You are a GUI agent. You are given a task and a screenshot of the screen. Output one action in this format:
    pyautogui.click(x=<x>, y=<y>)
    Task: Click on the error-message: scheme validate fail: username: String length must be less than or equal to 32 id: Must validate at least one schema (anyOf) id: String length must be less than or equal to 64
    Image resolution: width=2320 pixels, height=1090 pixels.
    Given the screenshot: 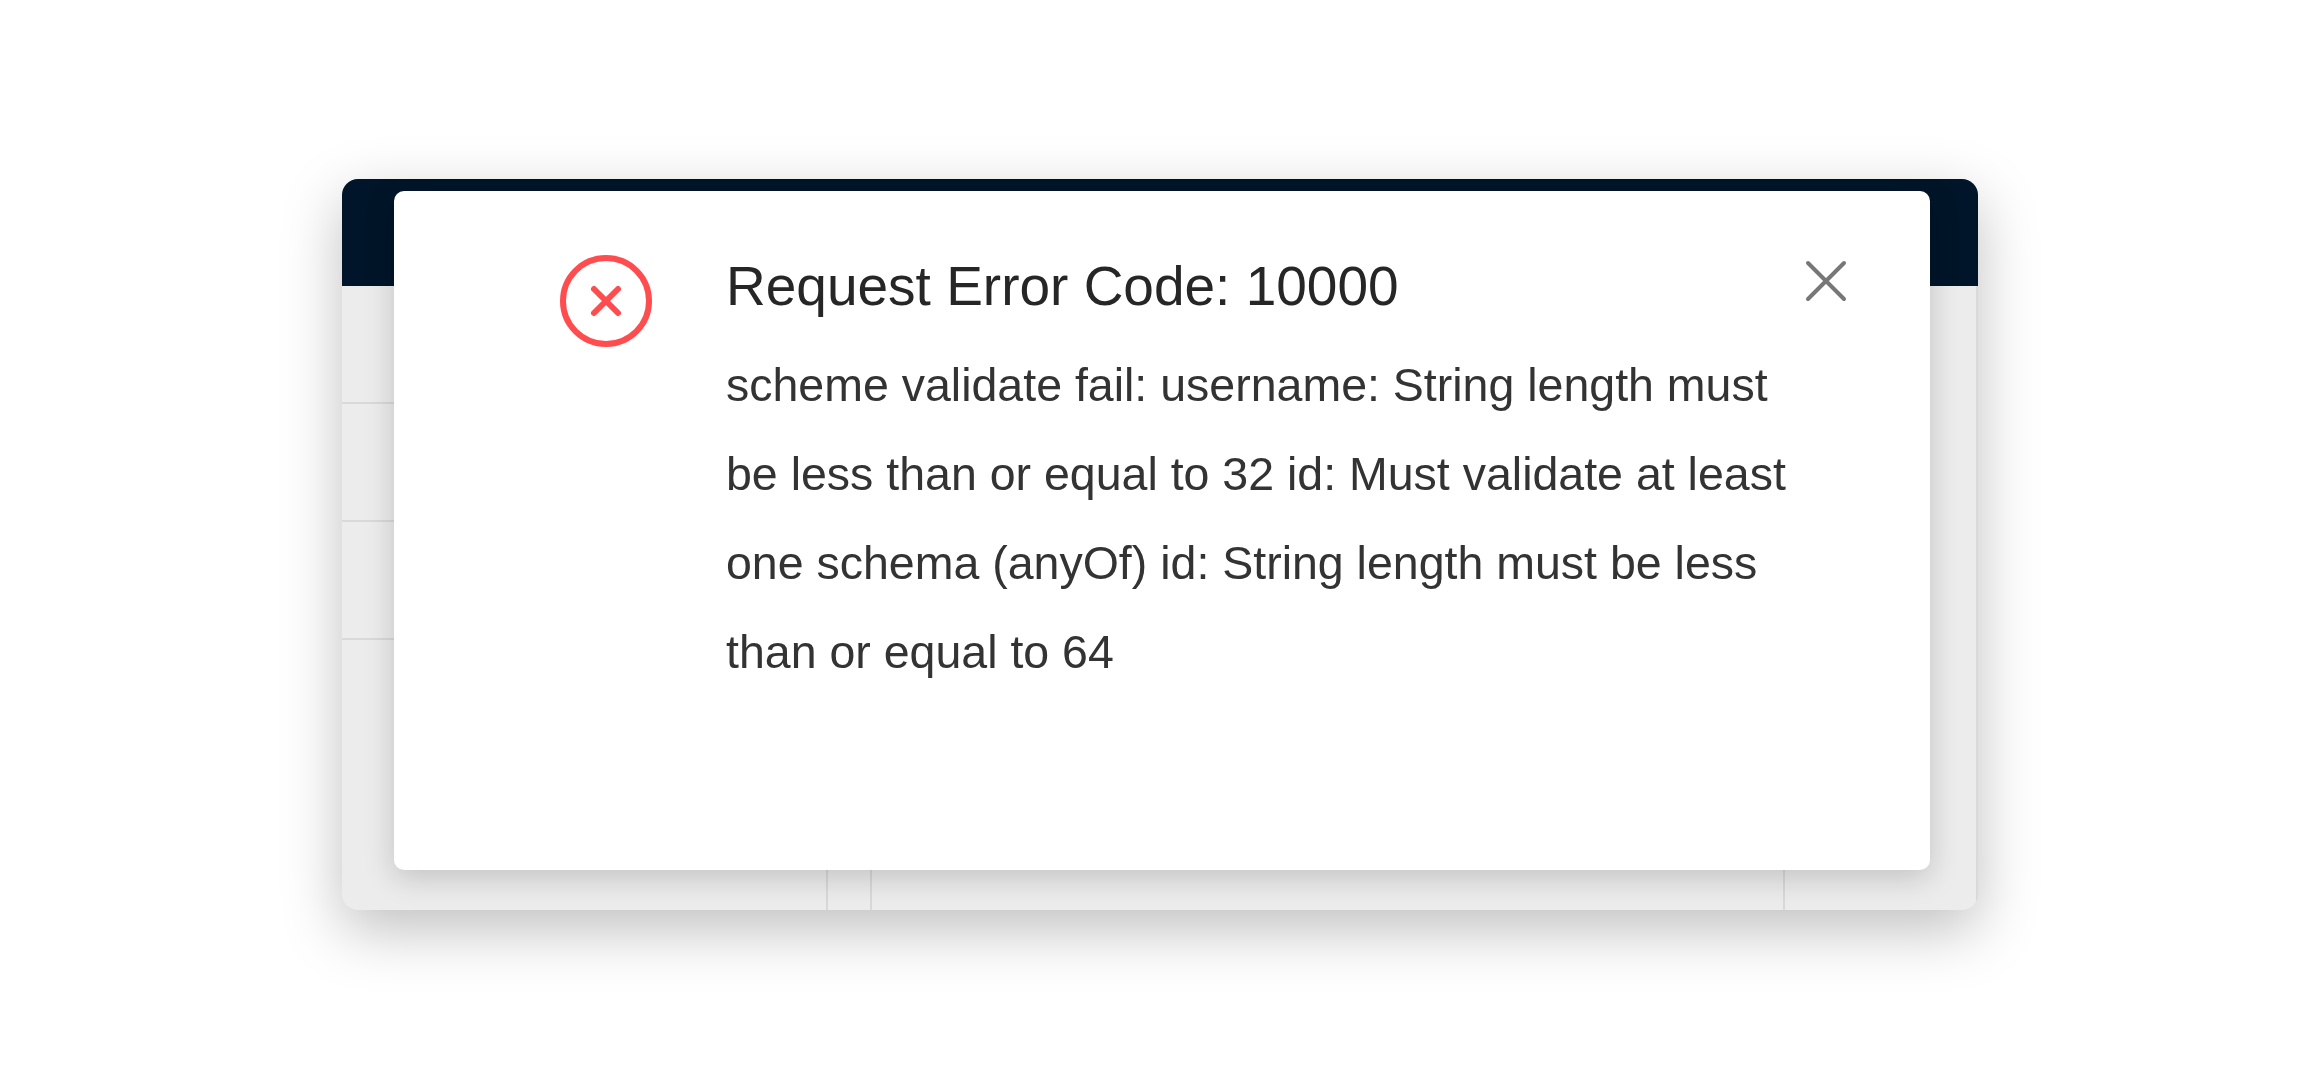 What is the action you would take?
    pyautogui.click(x=1256, y=519)
    